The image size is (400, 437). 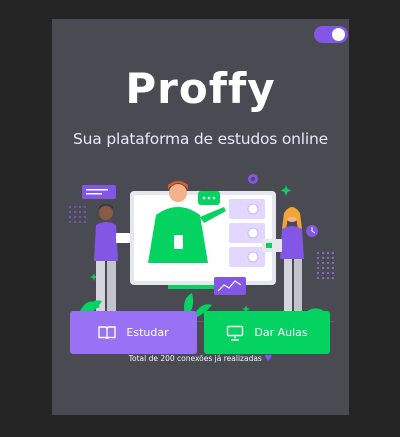 I want to click on gear-icon, so click(x=253, y=179).